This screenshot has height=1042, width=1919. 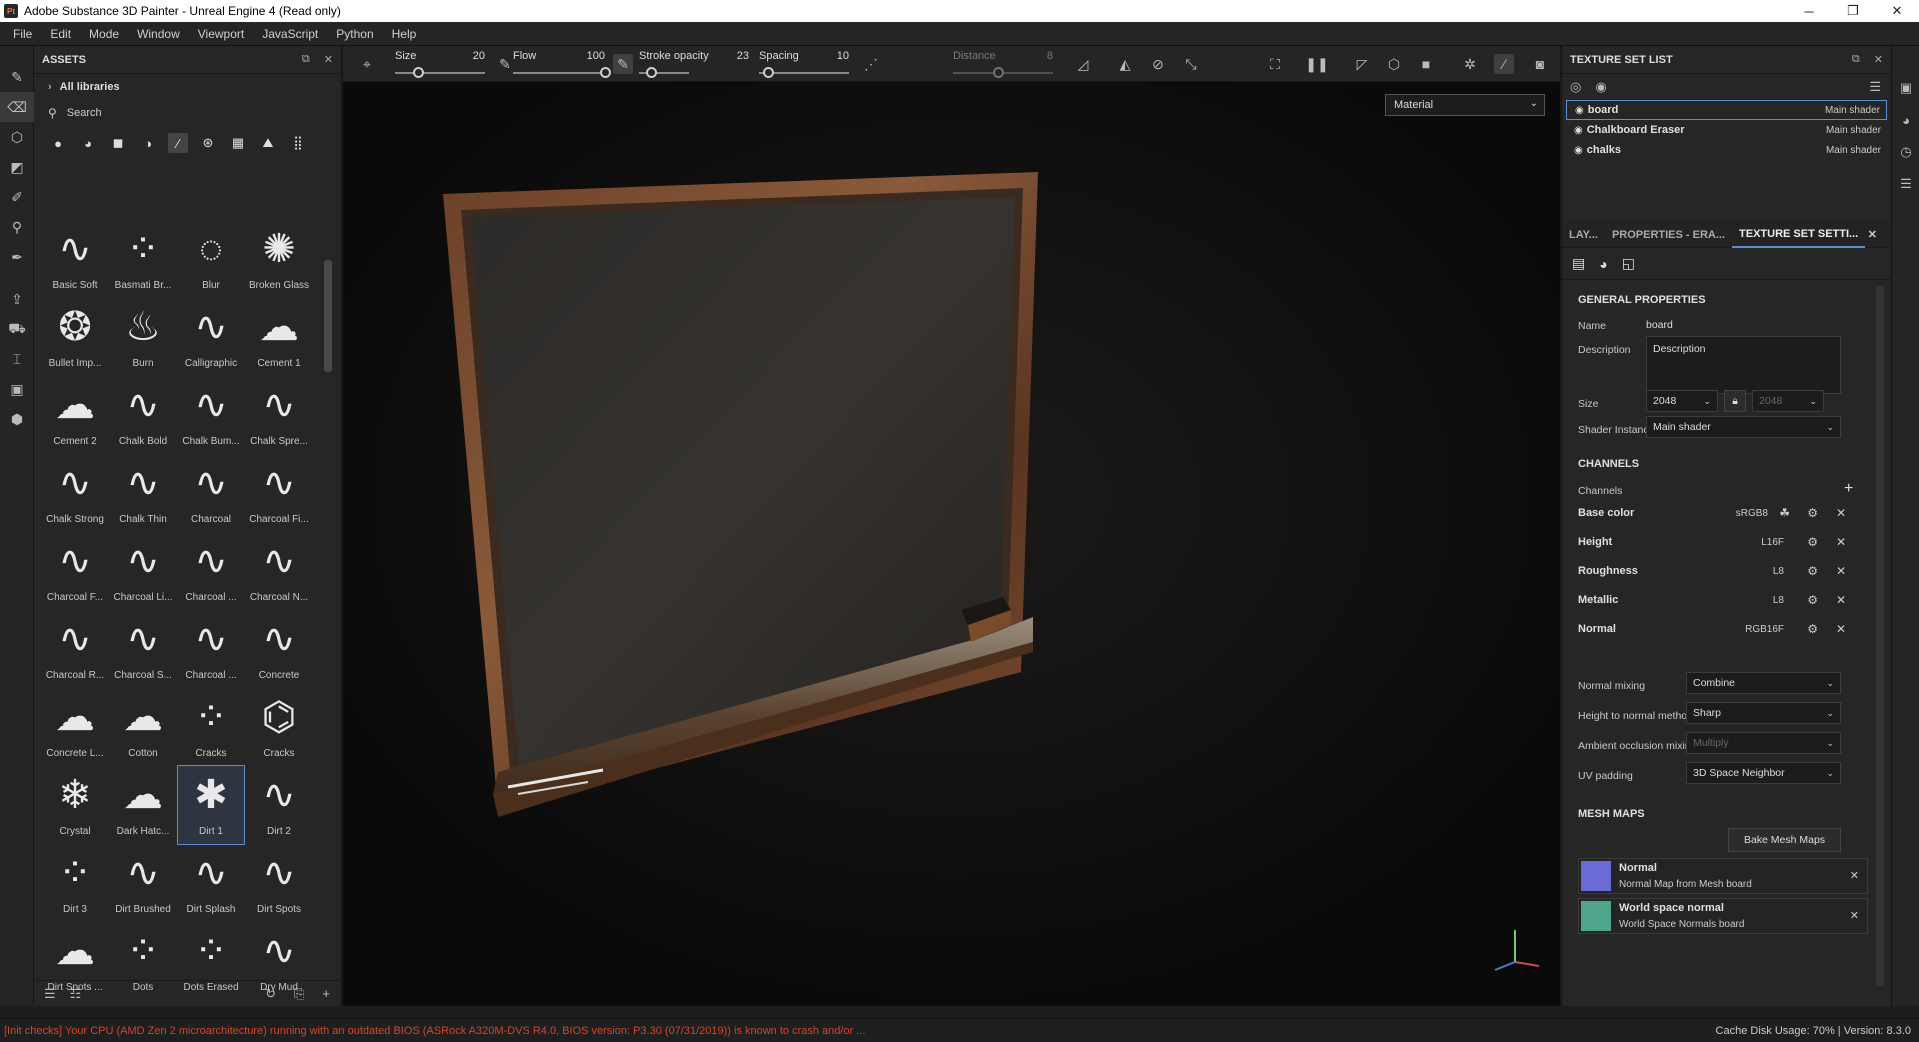 What do you see at coordinates (1763, 683) in the screenshot?
I see `normal-mixing-dropdown: Combine ⌄` at bounding box center [1763, 683].